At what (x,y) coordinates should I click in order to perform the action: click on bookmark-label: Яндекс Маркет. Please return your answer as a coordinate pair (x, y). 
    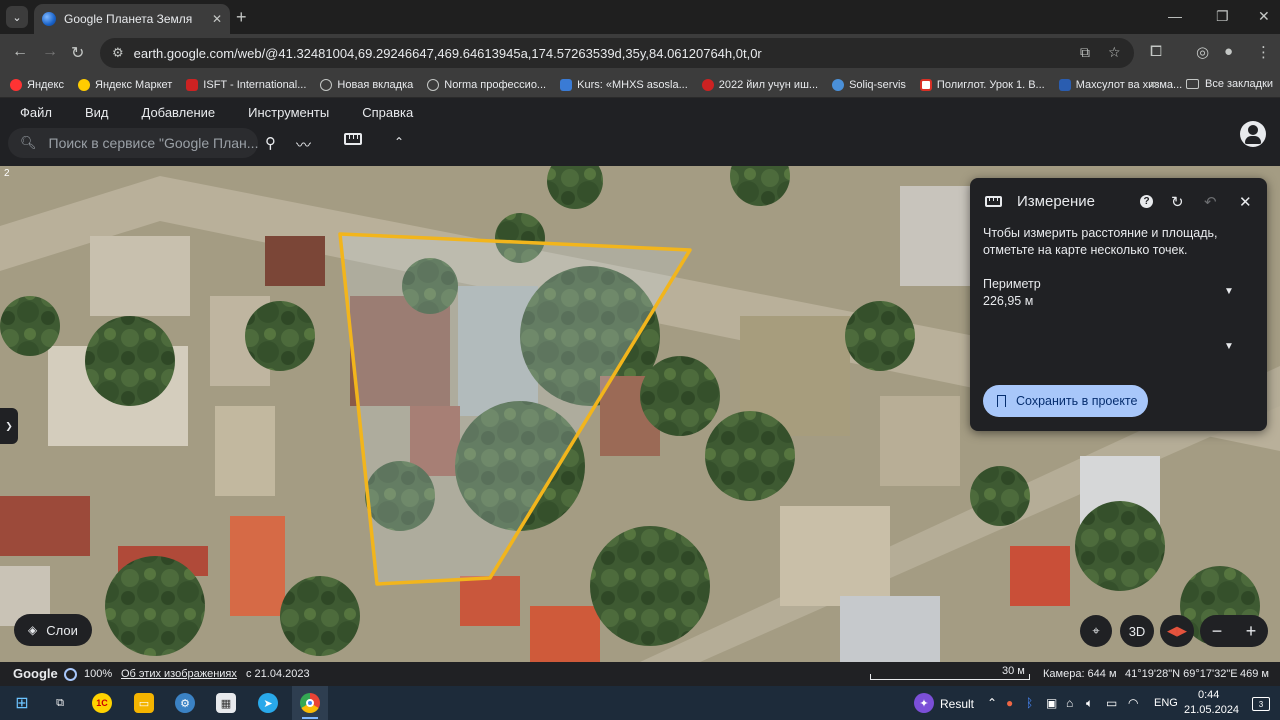
    Looking at the image, I should click on (134, 84).